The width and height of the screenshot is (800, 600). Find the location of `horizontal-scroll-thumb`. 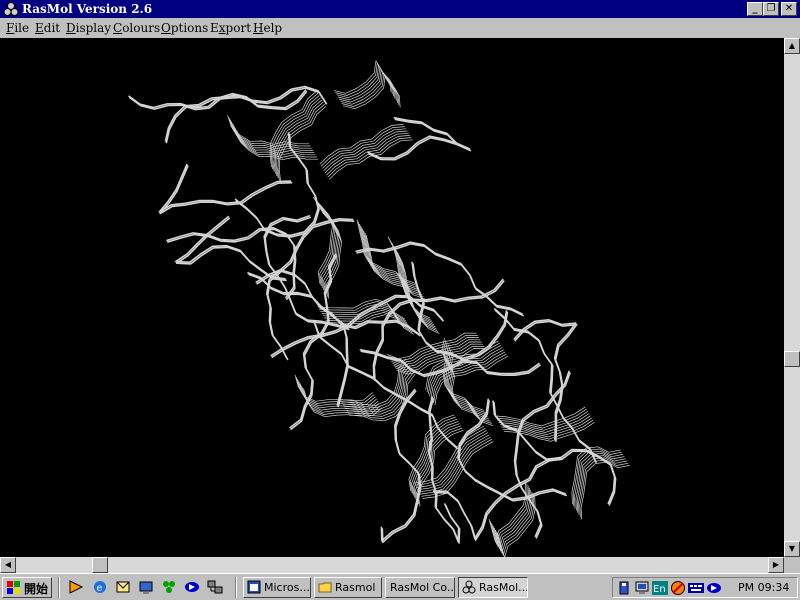

horizontal-scroll-thumb is located at coordinates (100, 565).